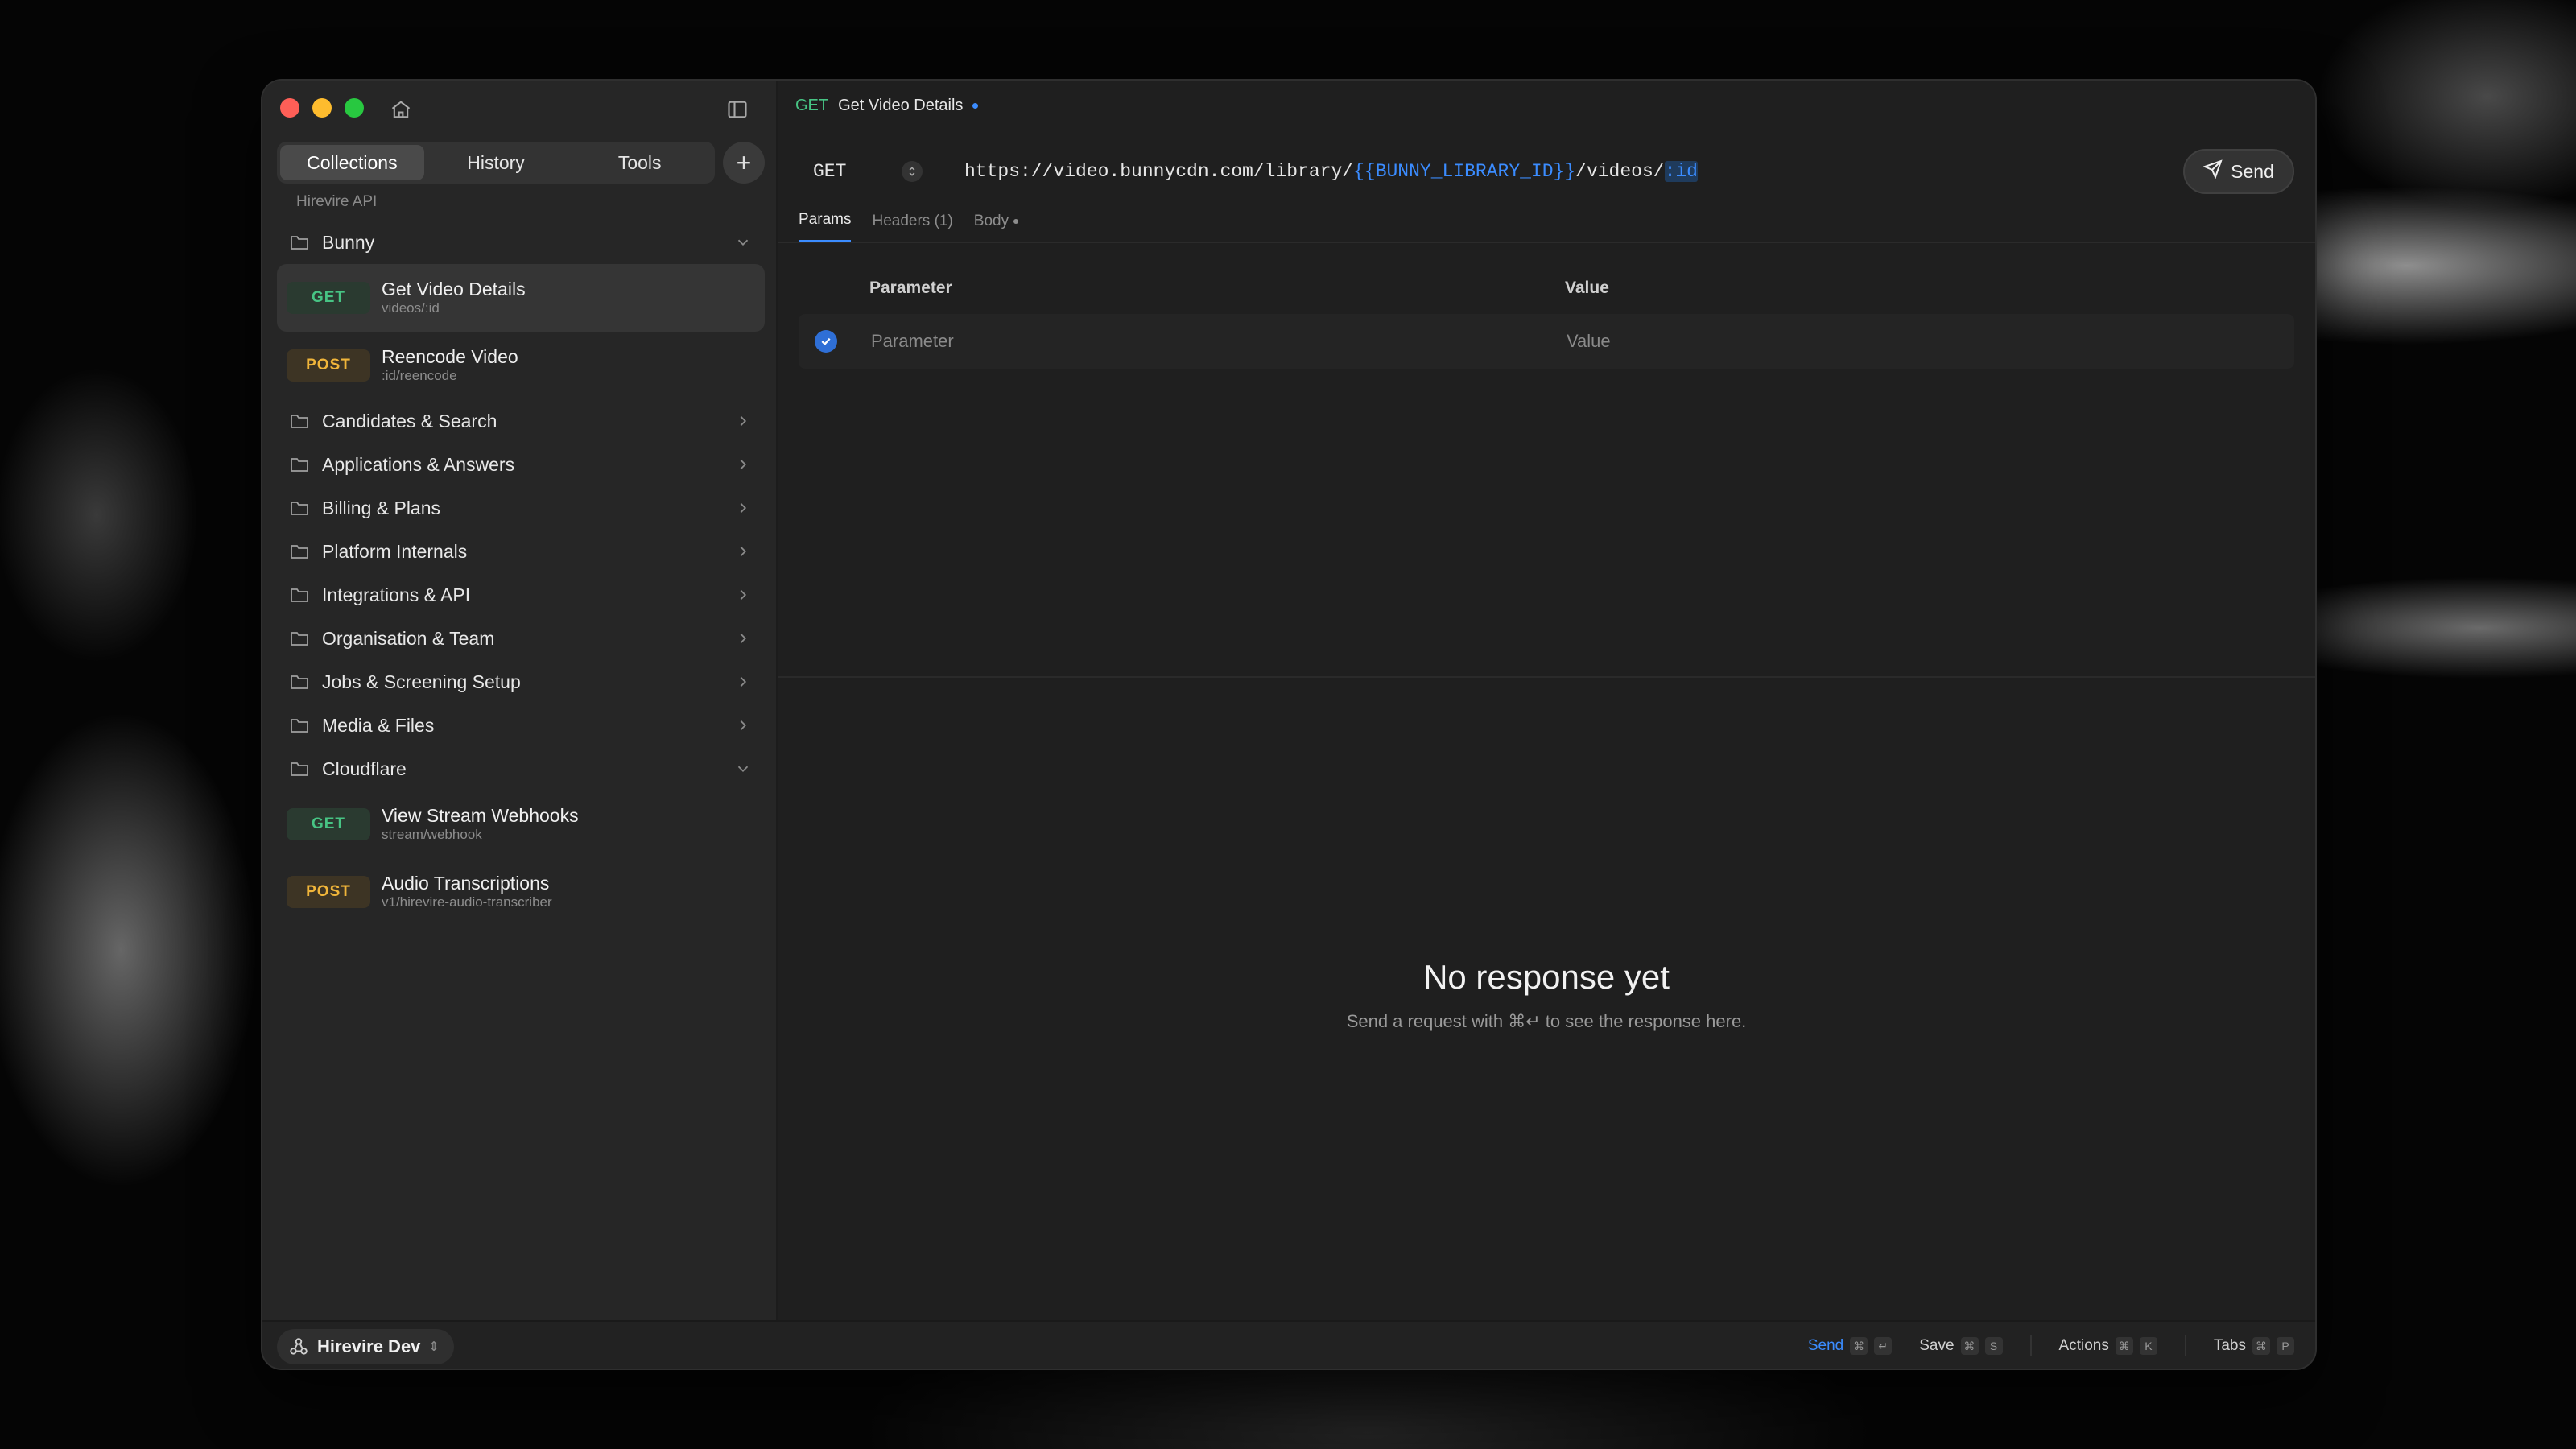 The image size is (2576, 1449). Describe the element at coordinates (1546, 977) in the screenshot. I see `response-empty-title: No response yet` at that location.